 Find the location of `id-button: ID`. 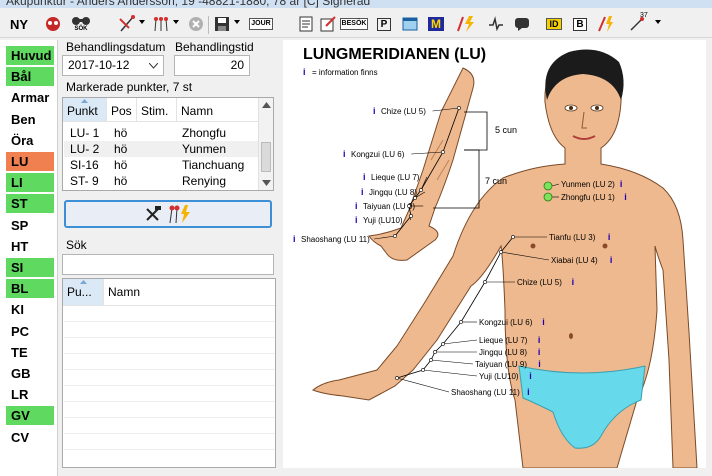

id-button: ID is located at coordinates (554, 24).